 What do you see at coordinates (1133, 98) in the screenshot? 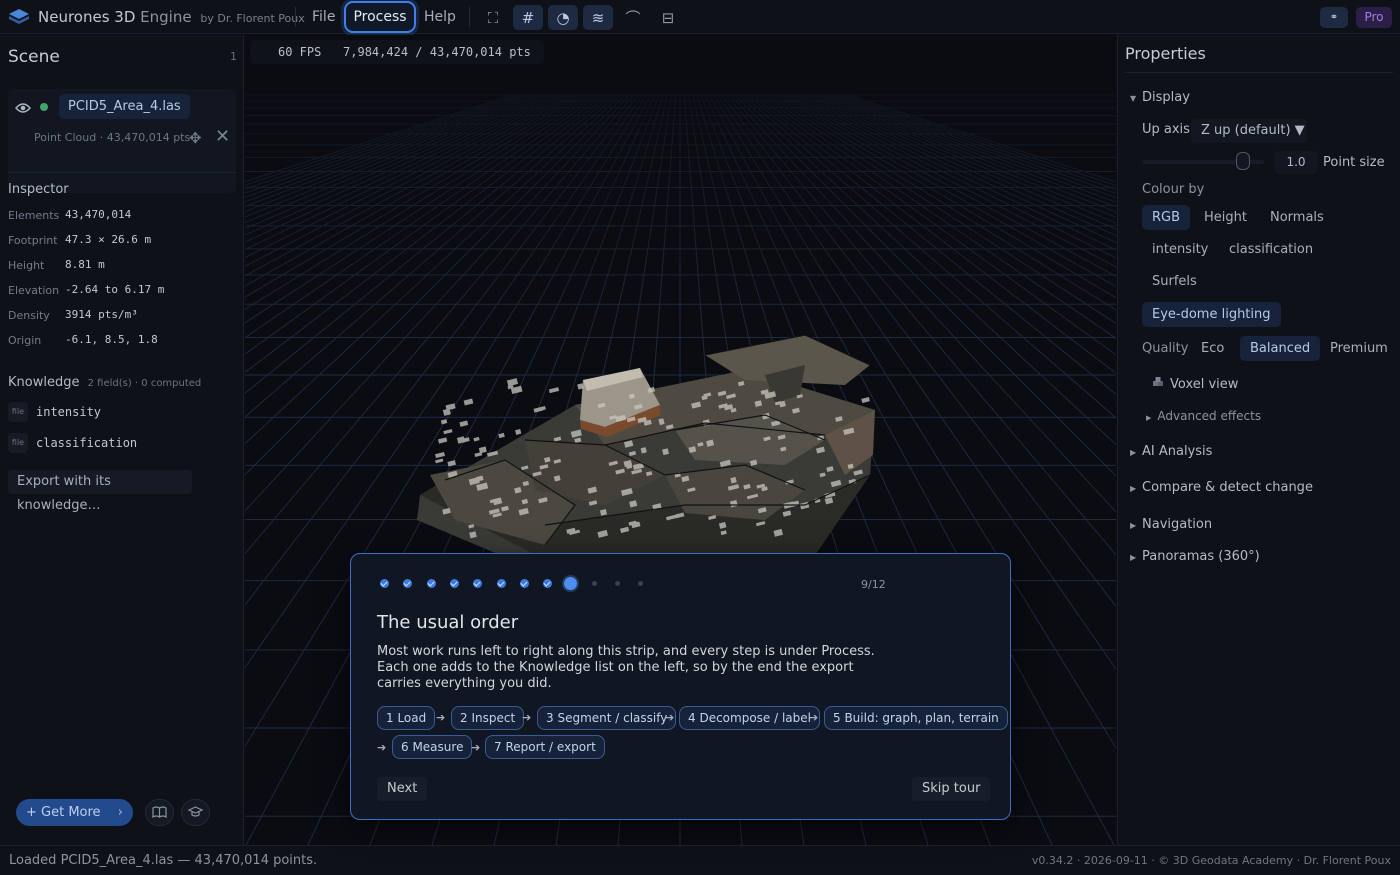
I see `triangle-down-icon: ▼` at bounding box center [1133, 98].